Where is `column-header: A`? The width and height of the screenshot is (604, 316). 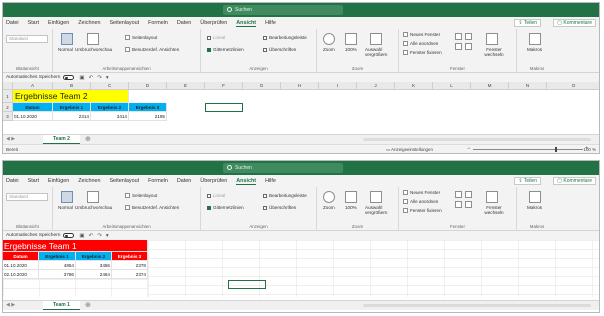 column-header: A is located at coordinates (33, 86).